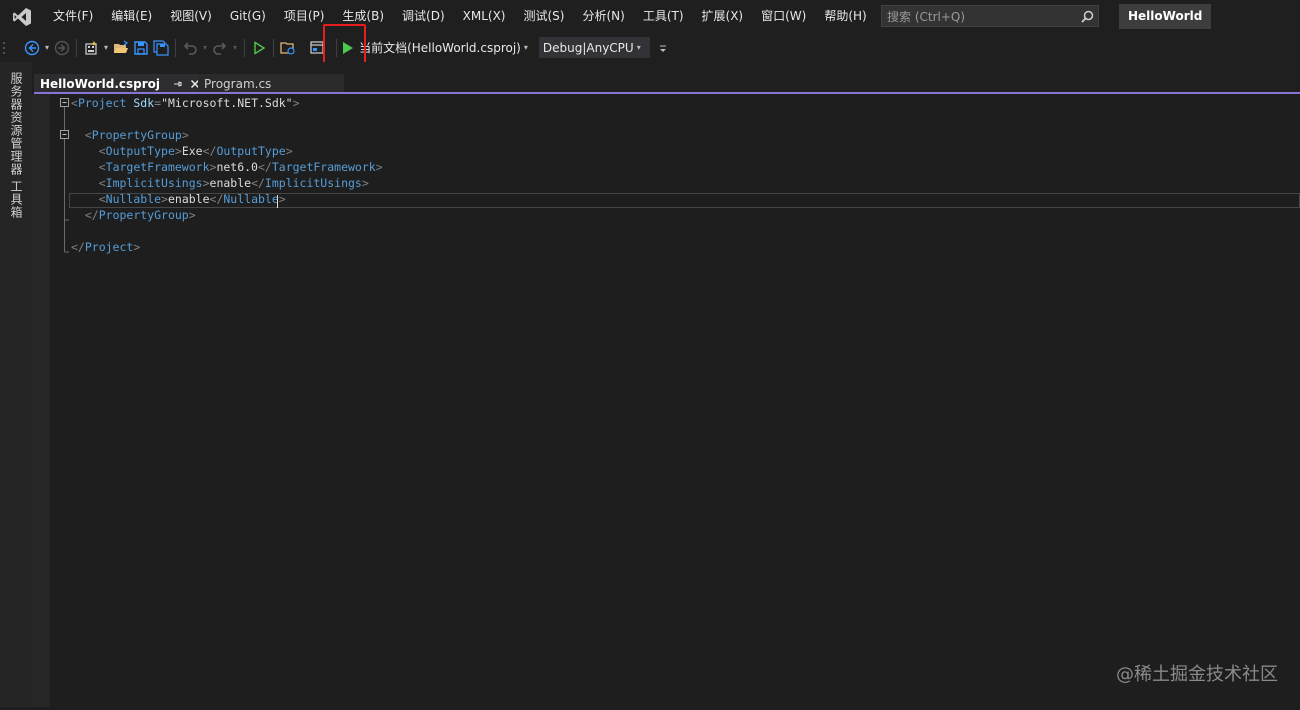 Image resolution: width=1300 pixels, height=710 pixels. Describe the element at coordinates (663, 48) in the screenshot. I see `toolbar-overflow-icon` at that location.